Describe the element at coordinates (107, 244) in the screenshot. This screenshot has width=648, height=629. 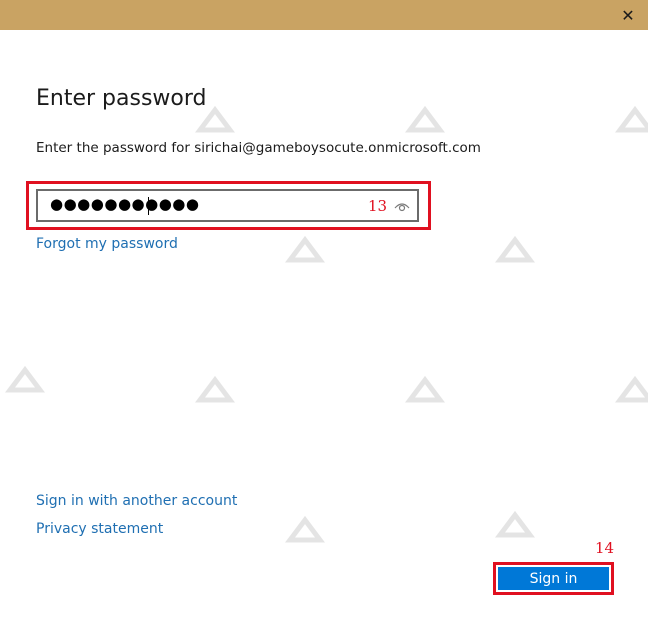
I see `forgot-password-link: Forgot my password` at that location.